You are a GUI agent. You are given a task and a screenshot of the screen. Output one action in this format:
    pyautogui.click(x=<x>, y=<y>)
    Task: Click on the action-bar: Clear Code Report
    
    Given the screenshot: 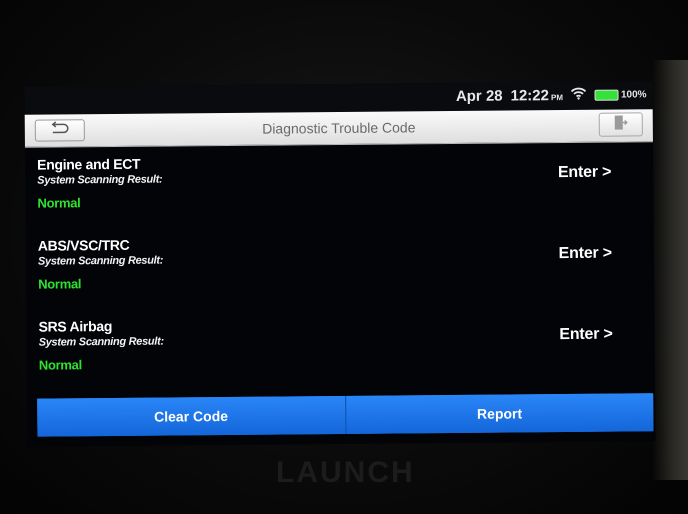 What is the action you would take?
    pyautogui.click(x=345, y=415)
    